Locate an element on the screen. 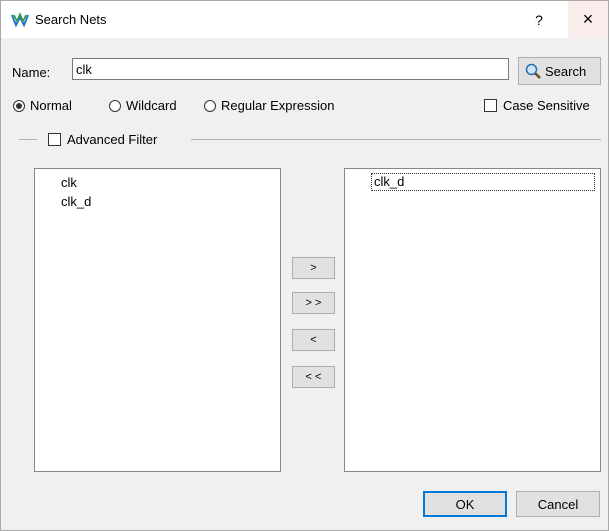 Image resolution: width=609 pixels, height=531 pixels. radio-regular-expression: Regular Expression is located at coordinates (269, 105).